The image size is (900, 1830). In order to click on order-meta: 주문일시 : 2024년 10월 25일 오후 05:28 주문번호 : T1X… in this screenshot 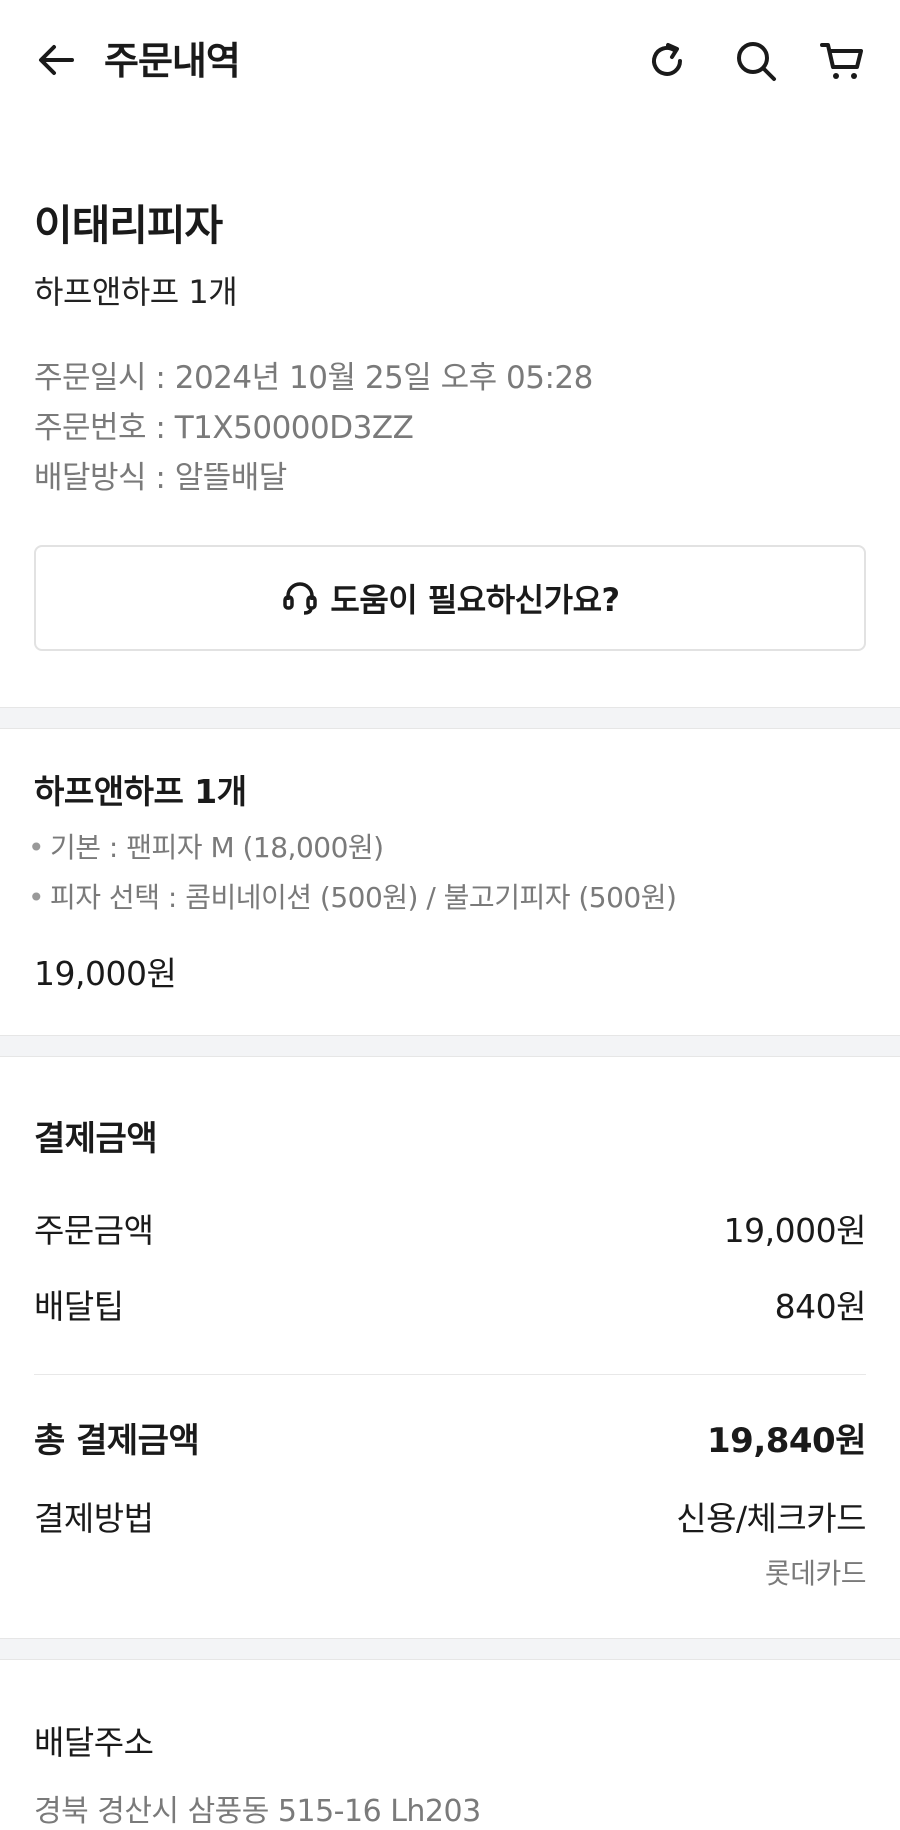, I will do `click(450, 428)`.